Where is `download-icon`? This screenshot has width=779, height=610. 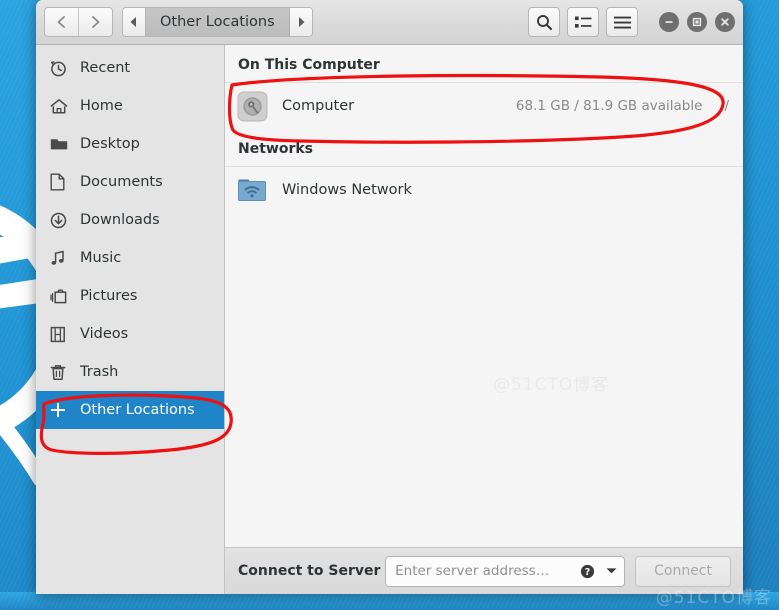 download-icon is located at coordinates (61, 220).